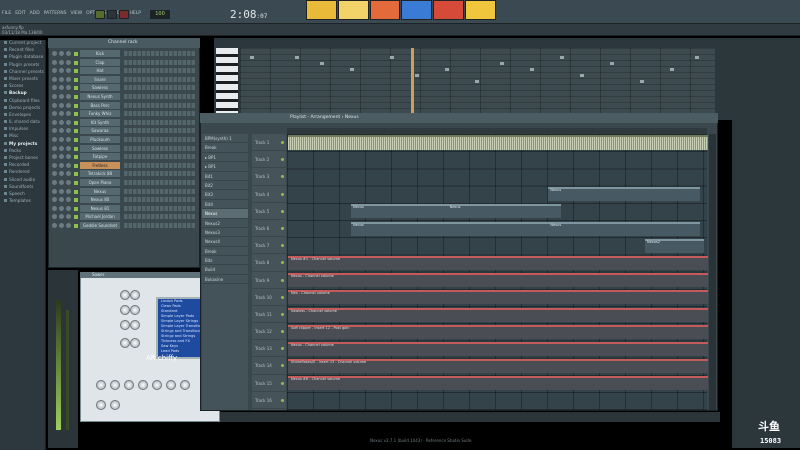  What do you see at coordinates (100, 79) in the screenshot?
I see `channel-name-button: Snare` at bounding box center [100, 79].